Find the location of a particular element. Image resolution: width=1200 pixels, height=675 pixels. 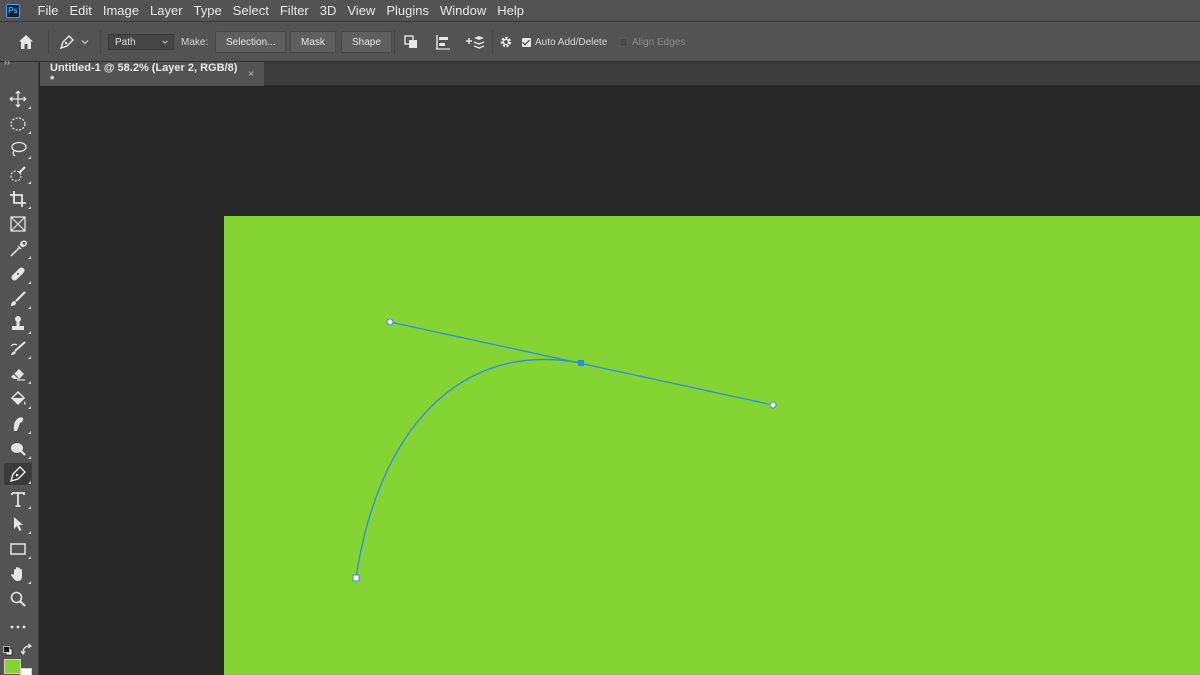

auto-add-delete-label: Auto Add/Delete is located at coordinates (571, 42).